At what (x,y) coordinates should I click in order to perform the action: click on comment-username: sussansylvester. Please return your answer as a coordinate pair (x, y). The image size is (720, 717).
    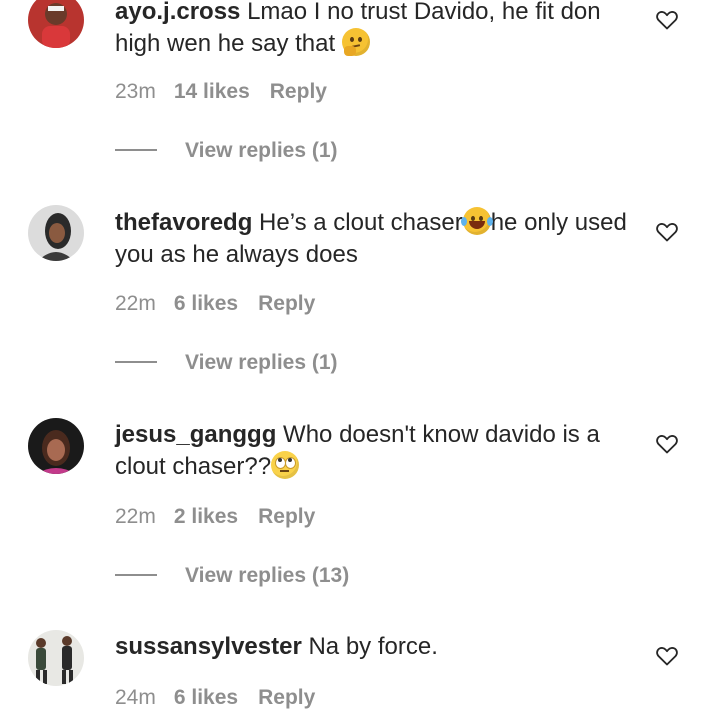
    Looking at the image, I should click on (208, 646).